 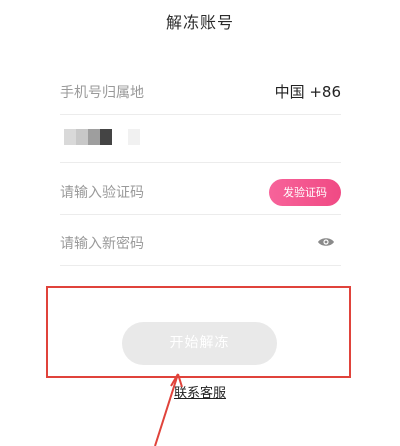 What do you see at coordinates (200, 140) in the screenshot?
I see `phone-field` at bounding box center [200, 140].